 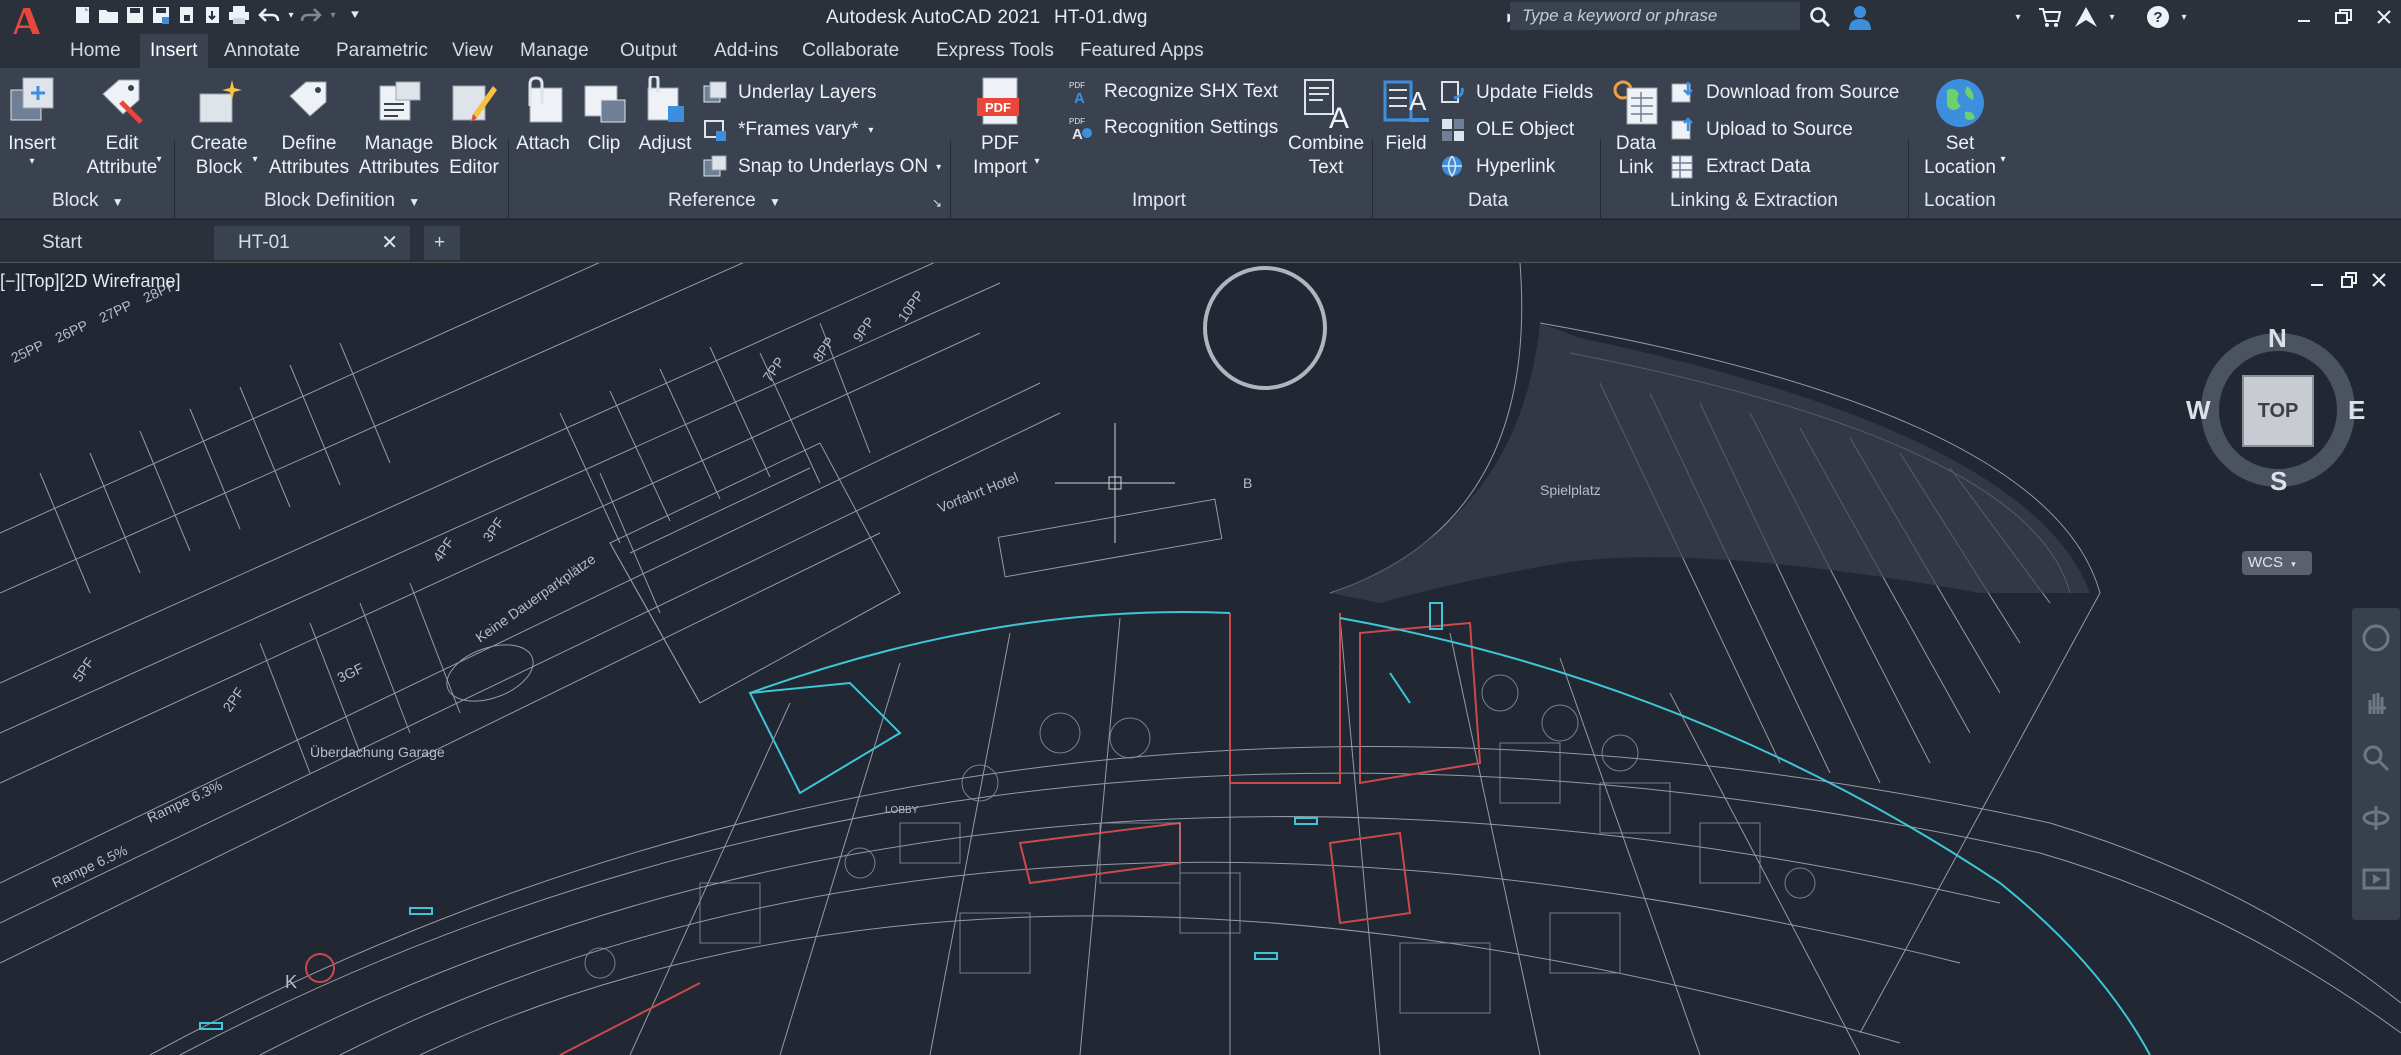 What do you see at coordinates (333, 15) in the screenshot?
I see `redo-dropdown-icon: ▾` at bounding box center [333, 15].